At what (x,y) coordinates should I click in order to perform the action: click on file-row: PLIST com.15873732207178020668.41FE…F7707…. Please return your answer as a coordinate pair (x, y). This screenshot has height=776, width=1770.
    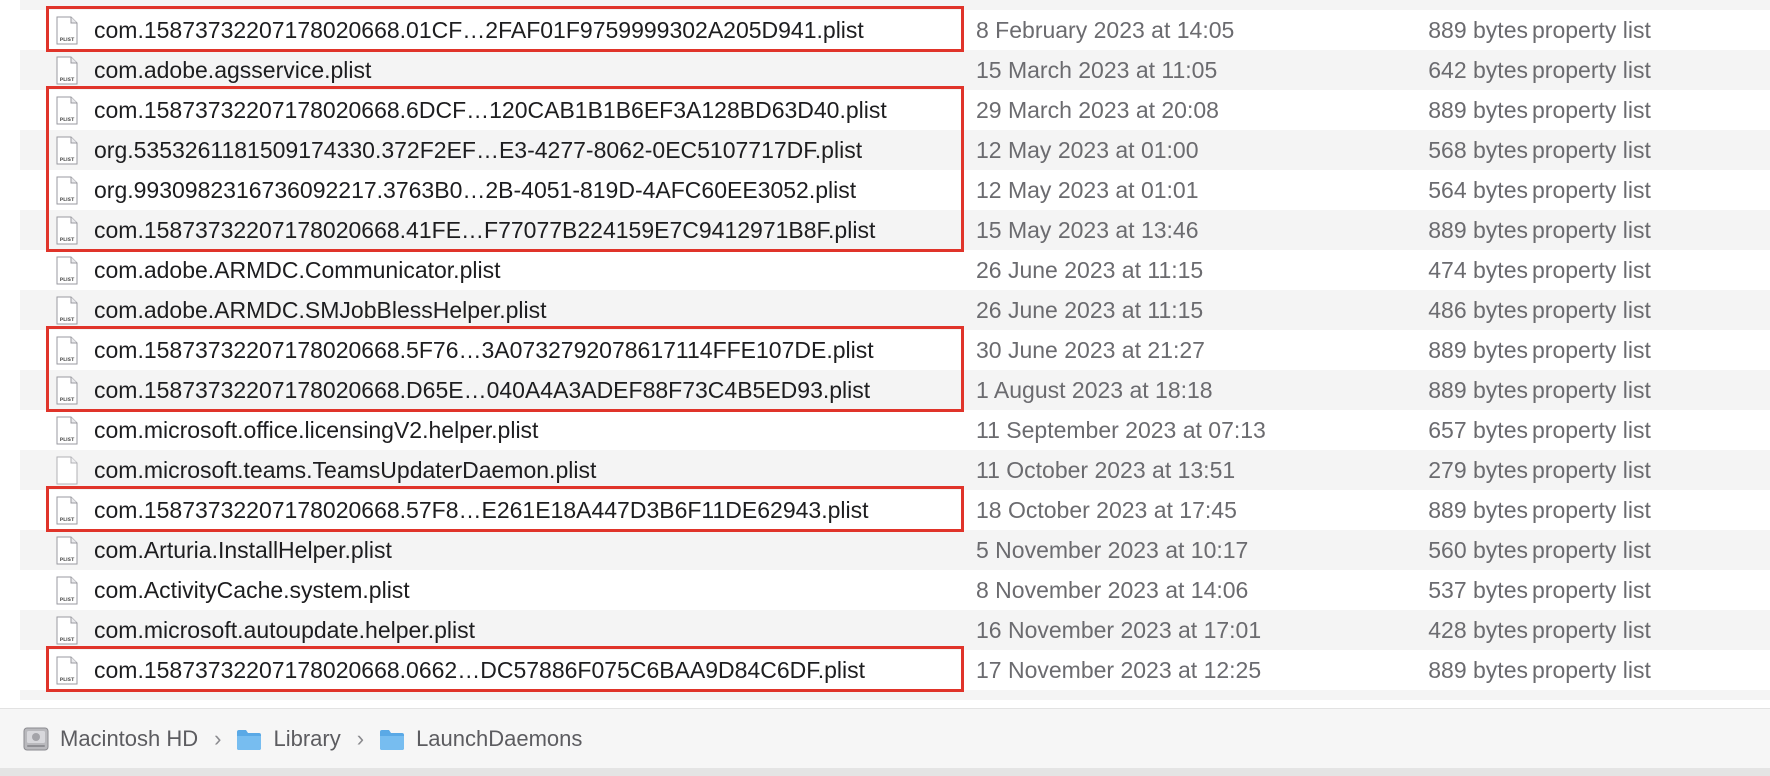
    Looking at the image, I should click on (895, 230).